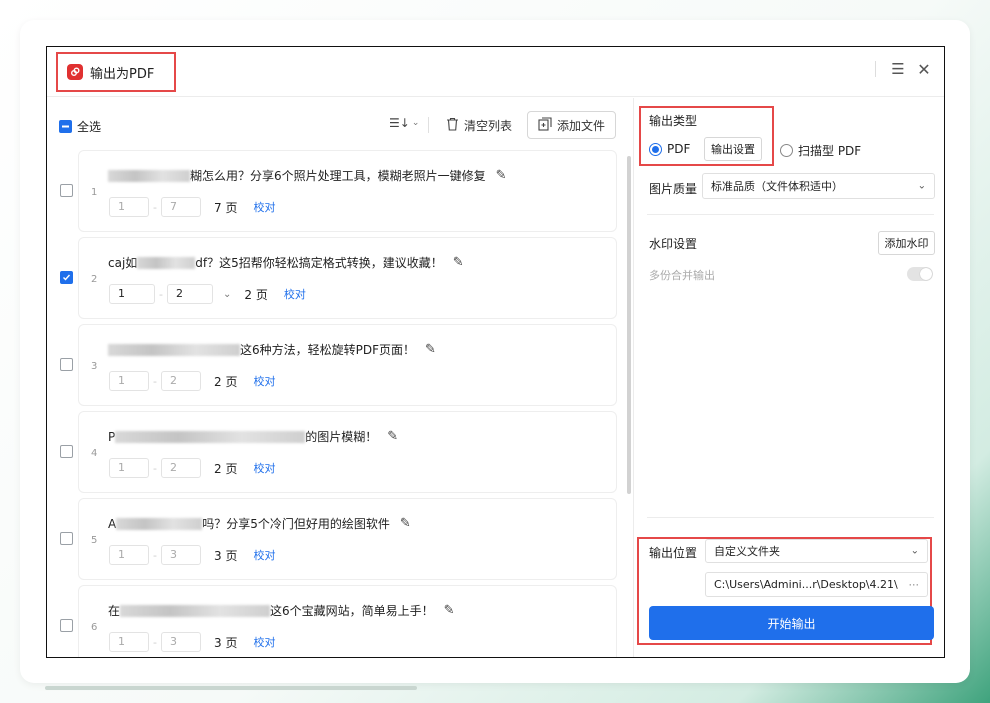 The height and width of the screenshot is (703, 990). I want to click on add-files-button: 添加文件, so click(571, 125).